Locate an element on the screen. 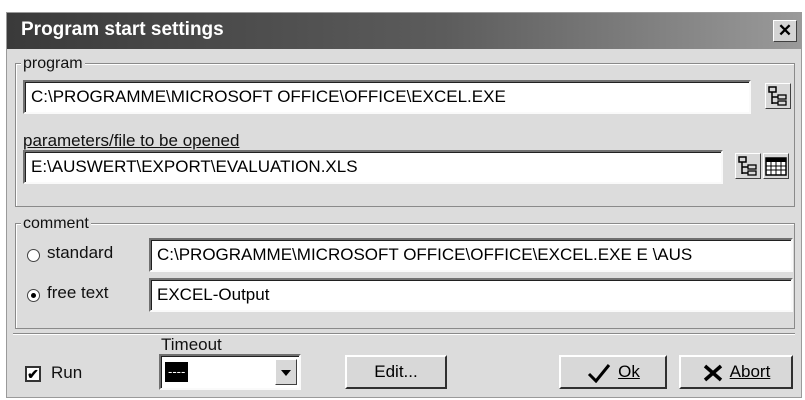 Image resolution: width=805 pixels, height=400 pixels. ok-button: Ok is located at coordinates (613, 372).